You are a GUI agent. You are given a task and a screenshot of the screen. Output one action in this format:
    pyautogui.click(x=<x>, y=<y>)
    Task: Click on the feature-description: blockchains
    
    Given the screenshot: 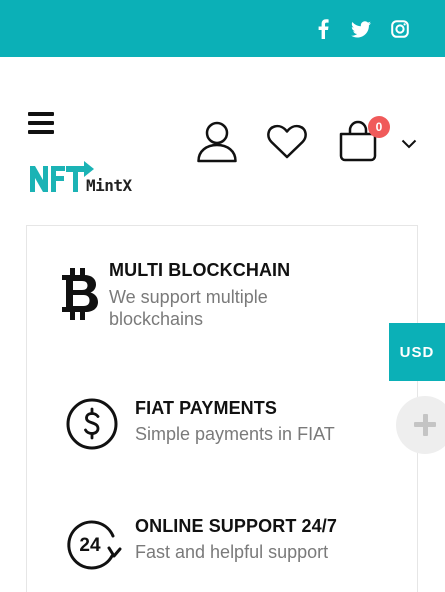 What is the action you would take?
    pyautogui.click(x=156, y=319)
    